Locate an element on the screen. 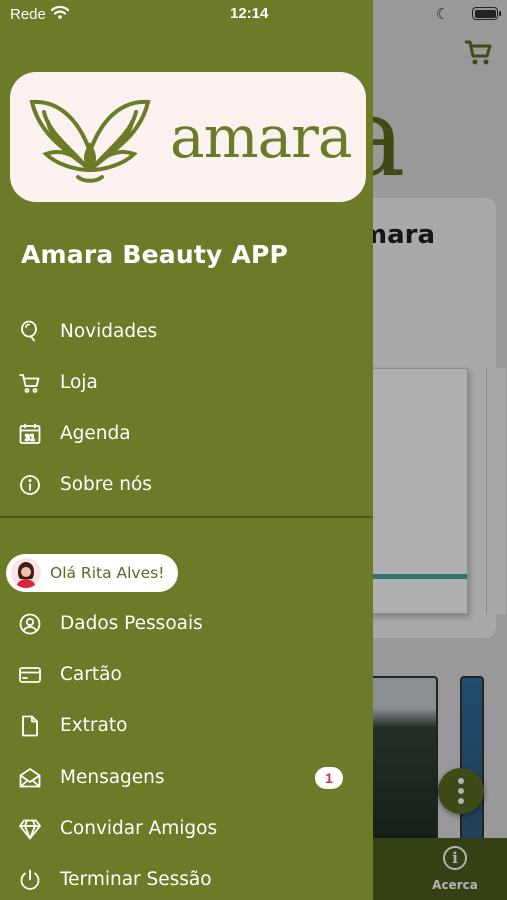 The height and width of the screenshot is (900, 507). brand-wordmark: amara is located at coordinates (261, 137).